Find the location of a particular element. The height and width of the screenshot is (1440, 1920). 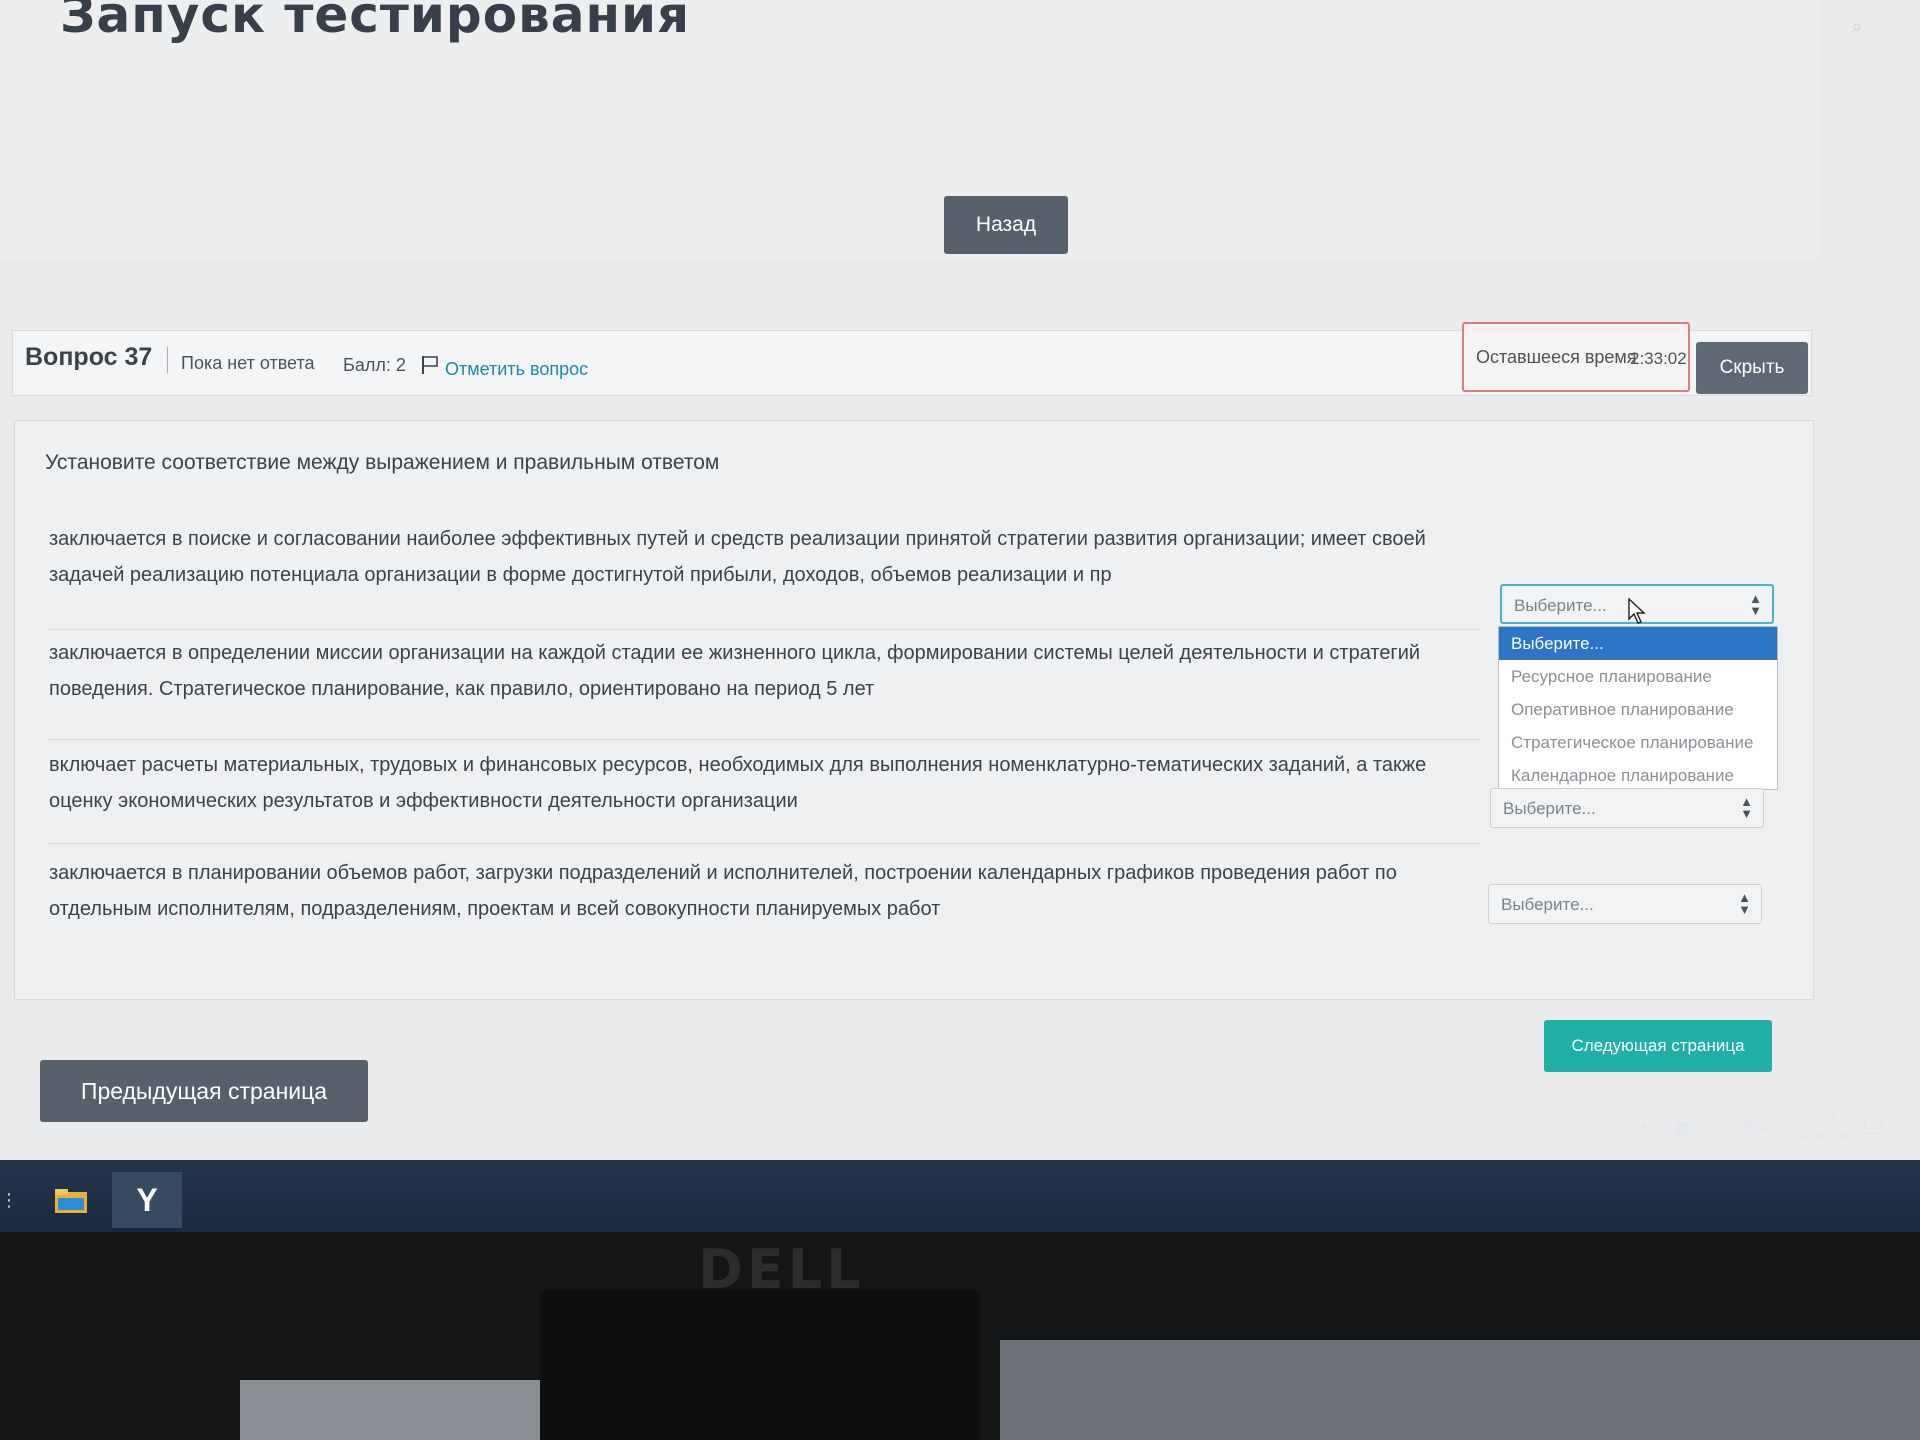

start-icon: ⋮ is located at coordinates (9, 1200).